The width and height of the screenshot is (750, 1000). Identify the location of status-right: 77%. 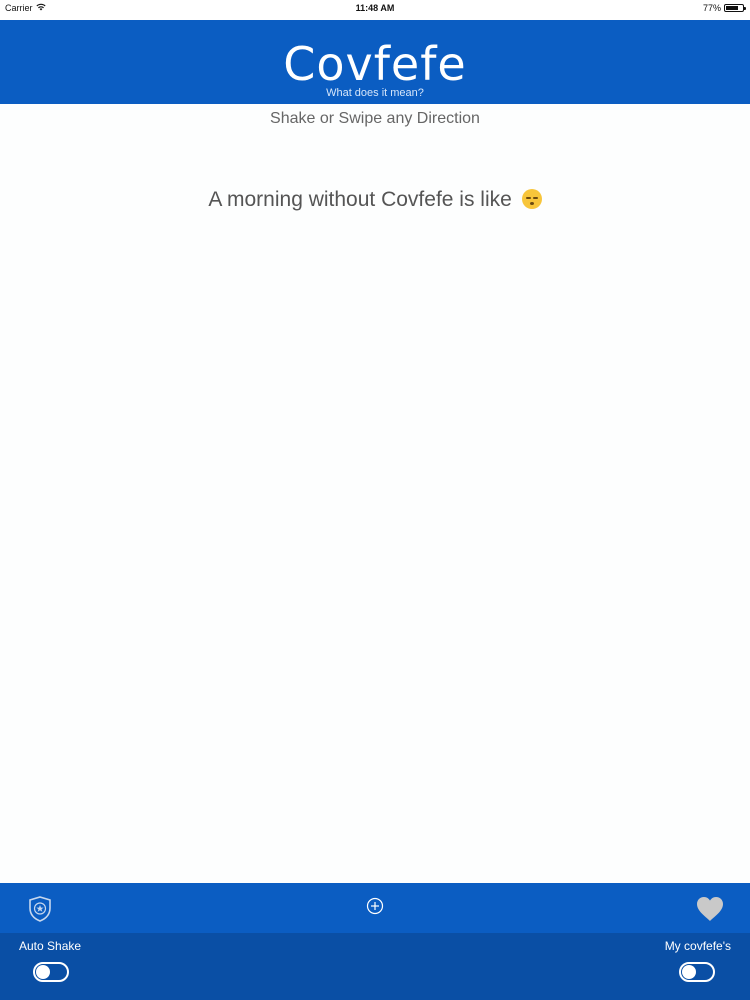
(724, 8).